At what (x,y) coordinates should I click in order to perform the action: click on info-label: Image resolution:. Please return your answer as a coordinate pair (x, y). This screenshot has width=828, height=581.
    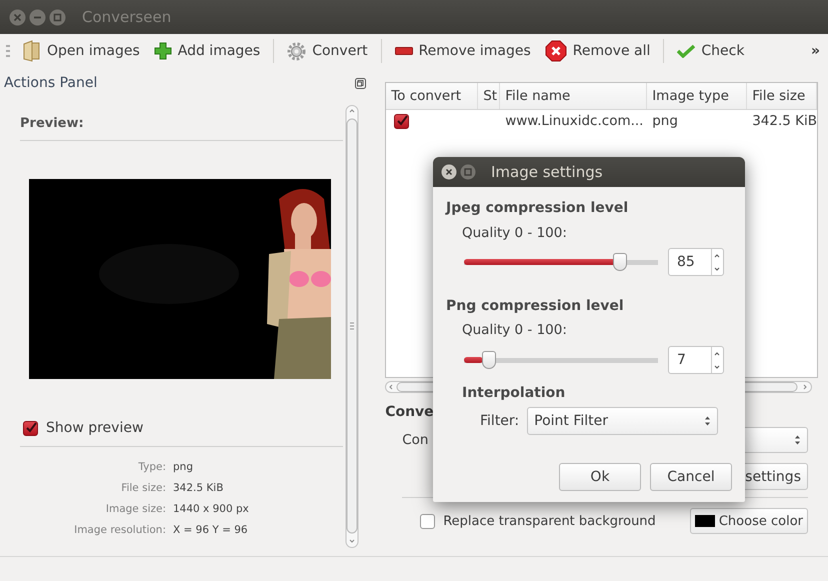
    Looking at the image, I should click on (119, 530).